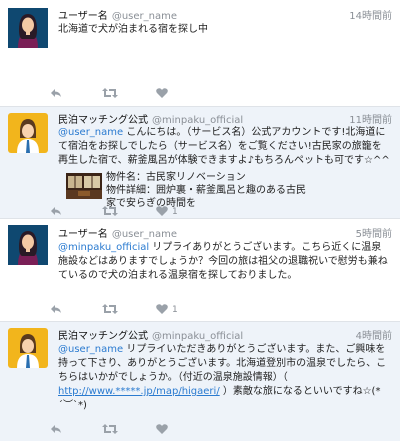  What do you see at coordinates (84, 186) in the screenshot?
I see `property-thumbnail` at bounding box center [84, 186].